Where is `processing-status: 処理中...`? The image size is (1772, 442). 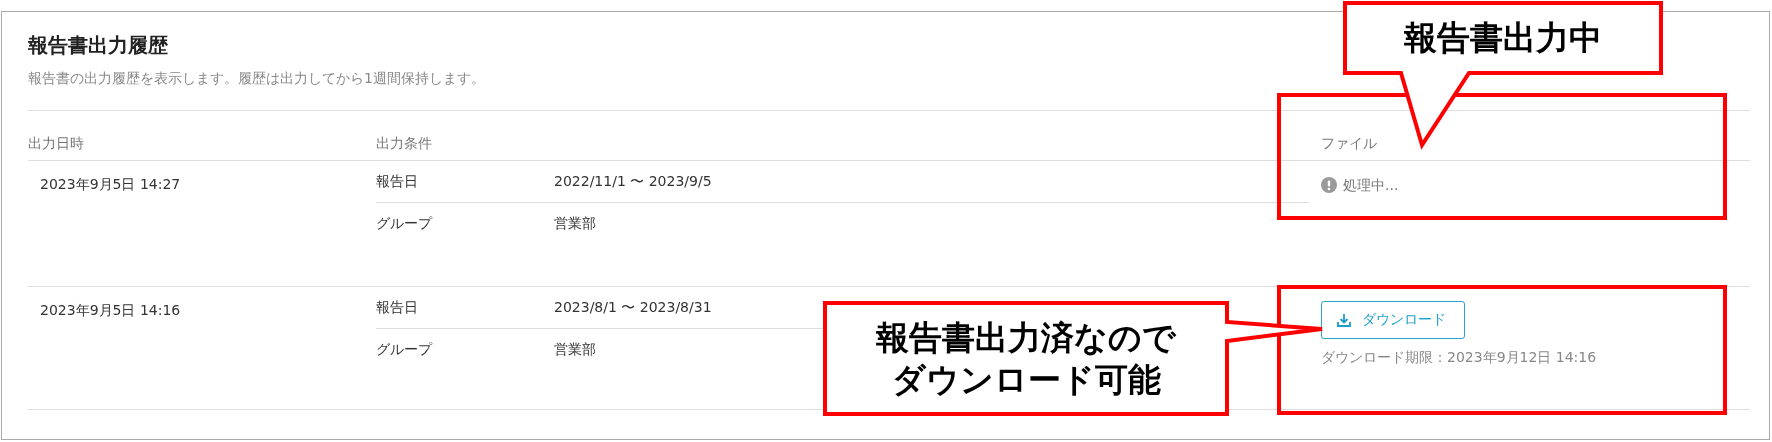 processing-status: 処理中... is located at coordinates (1371, 185).